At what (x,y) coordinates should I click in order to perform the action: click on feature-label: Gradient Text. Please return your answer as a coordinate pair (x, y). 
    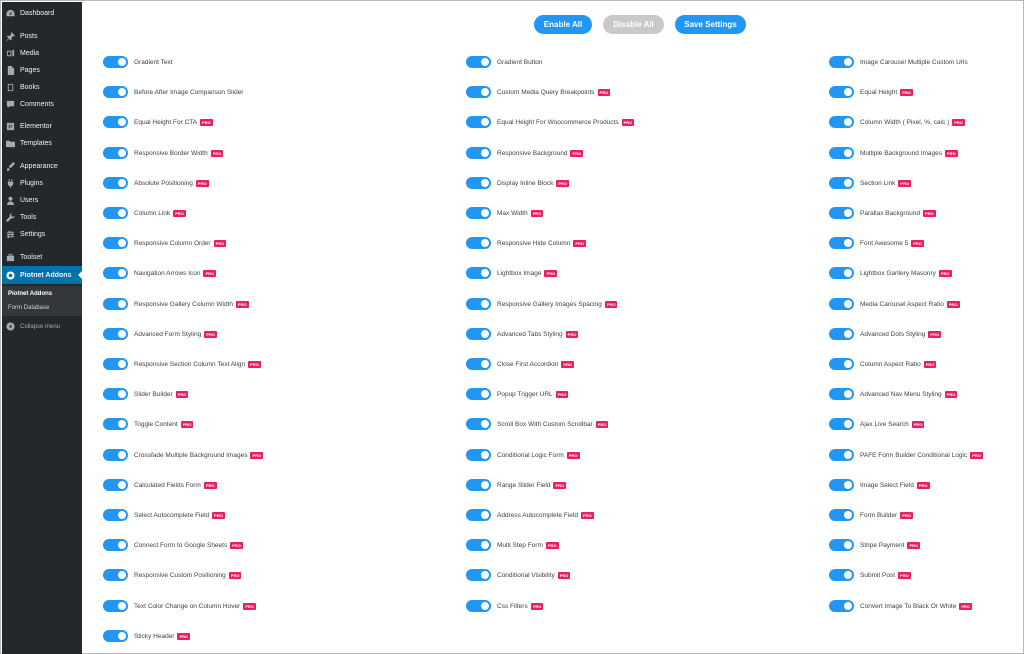
    Looking at the image, I should click on (153, 62).